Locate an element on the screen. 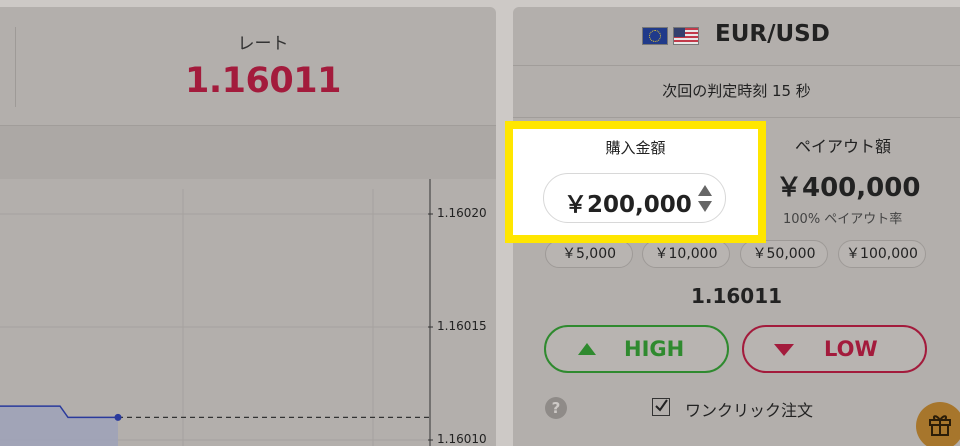  rate-label: レート is located at coordinates (263, 44).